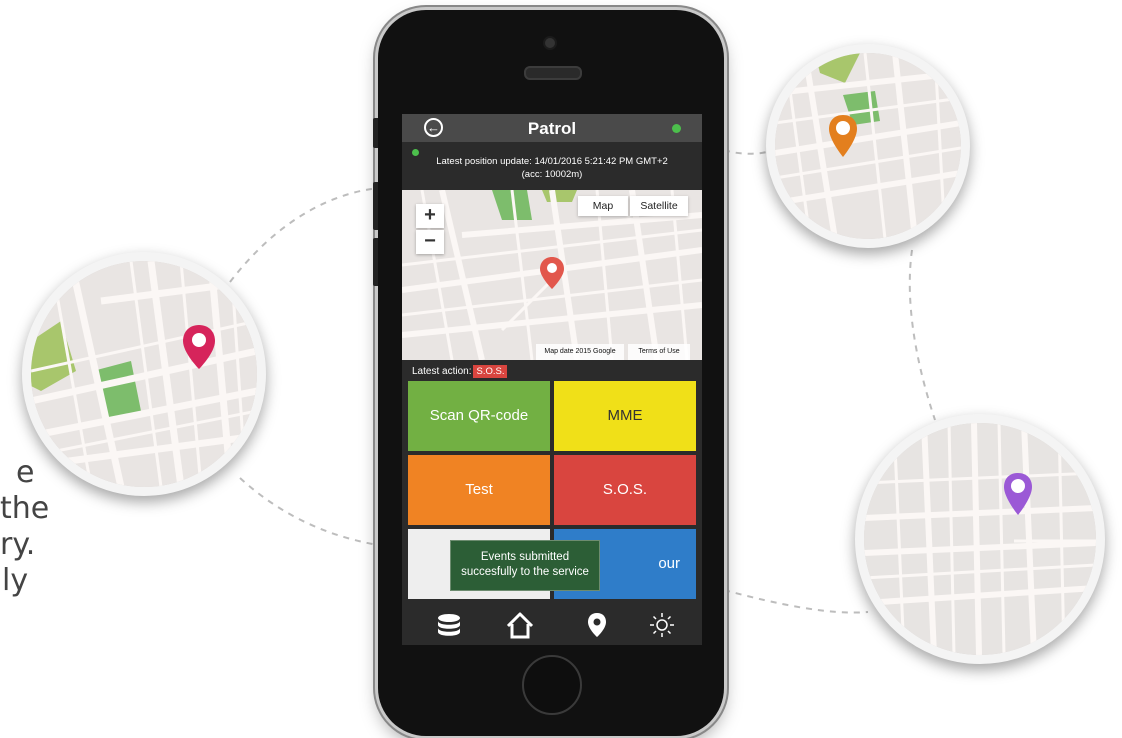 The image size is (1122, 738). What do you see at coordinates (309, 511) in the screenshot?
I see `connector-left-bottom` at bounding box center [309, 511].